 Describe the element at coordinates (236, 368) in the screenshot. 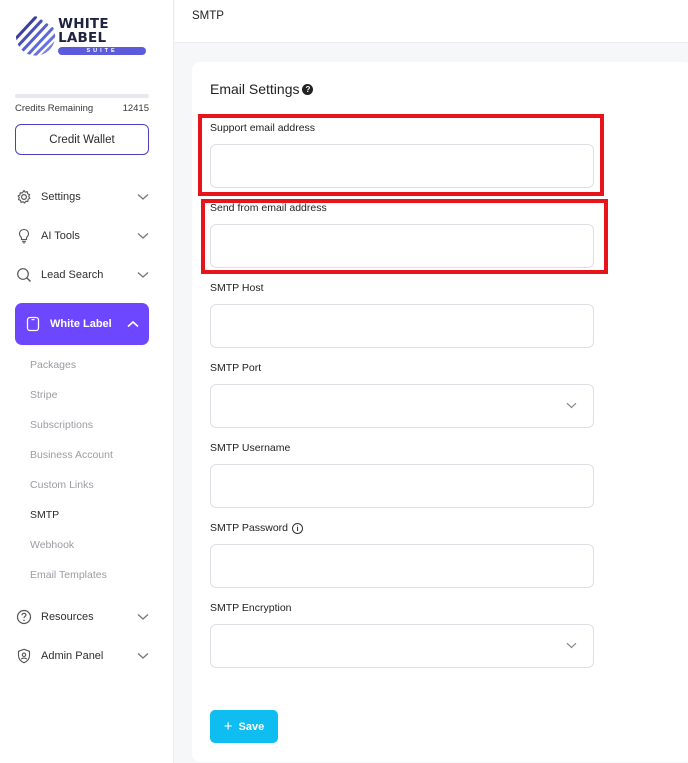

I see `smtp-port-label: SMTP Port` at that location.